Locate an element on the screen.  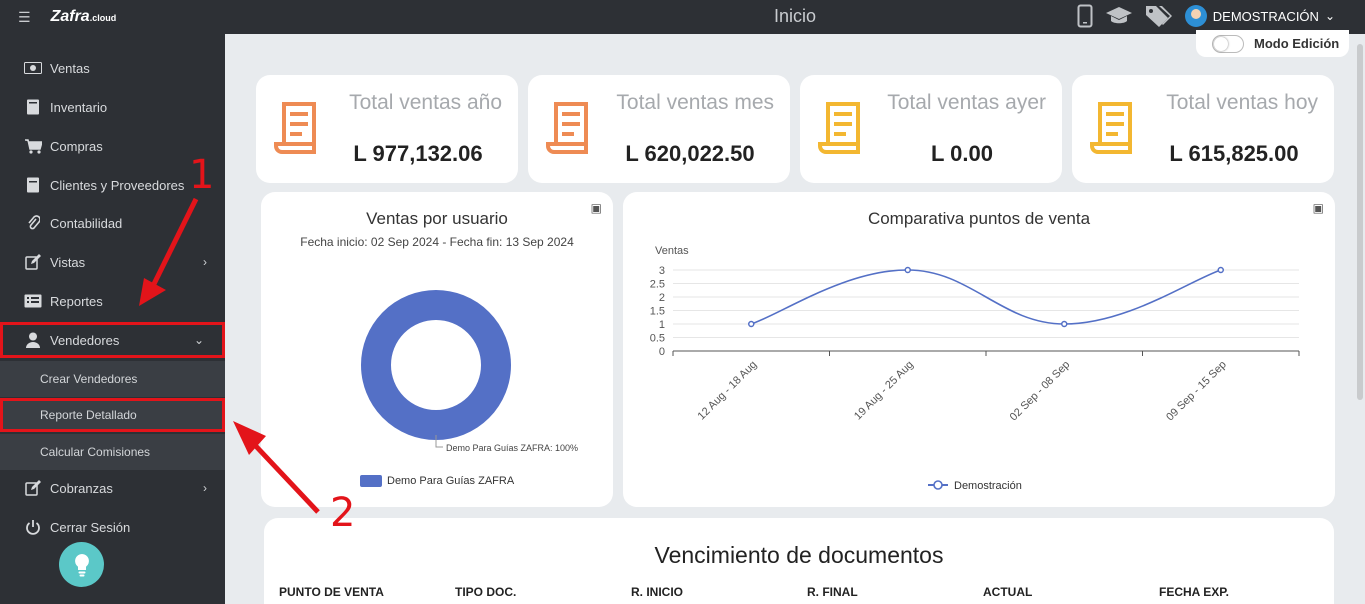
edit-mode-toggle: Modo Edición is located at coordinates (1272, 43).